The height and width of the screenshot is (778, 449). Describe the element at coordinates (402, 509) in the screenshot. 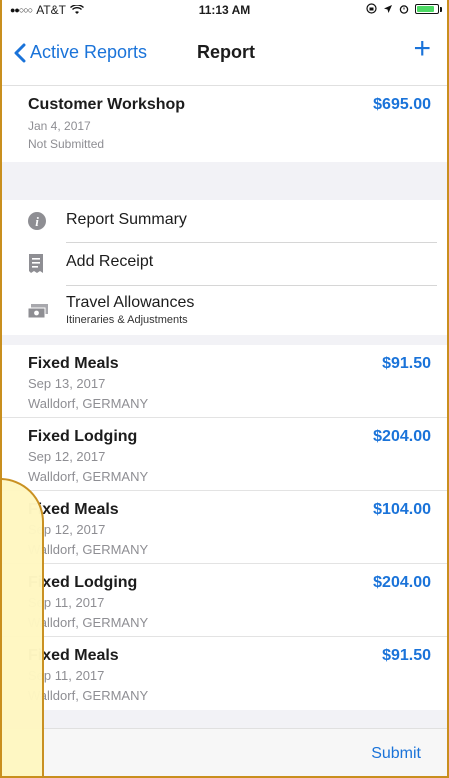

I see `expense-amount: $104.00` at that location.